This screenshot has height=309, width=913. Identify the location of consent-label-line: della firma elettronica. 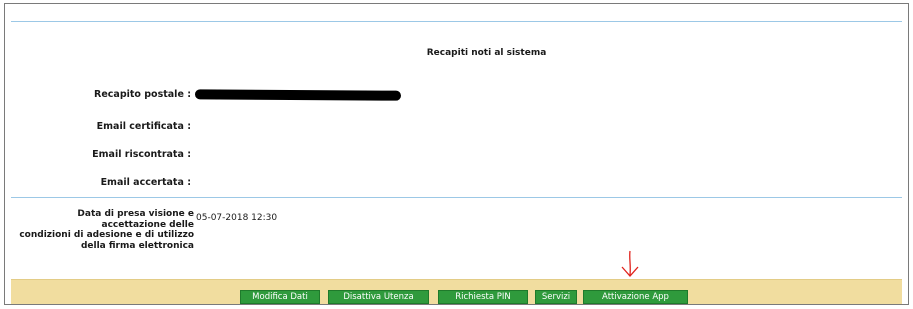
(137, 245).